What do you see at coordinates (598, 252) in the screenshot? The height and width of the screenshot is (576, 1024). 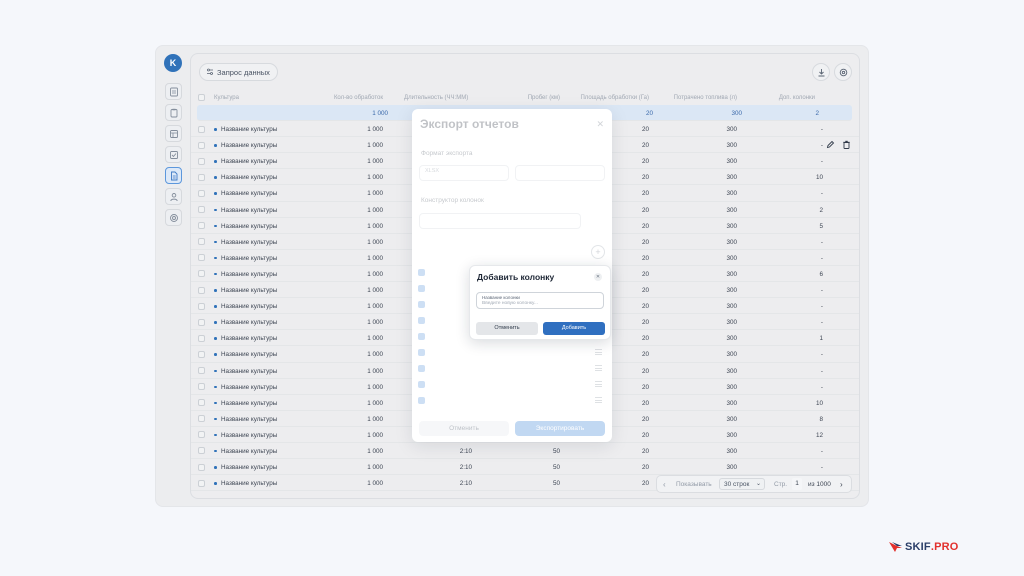 I see `add-column-plus-button: +` at bounding box center [598, 252].